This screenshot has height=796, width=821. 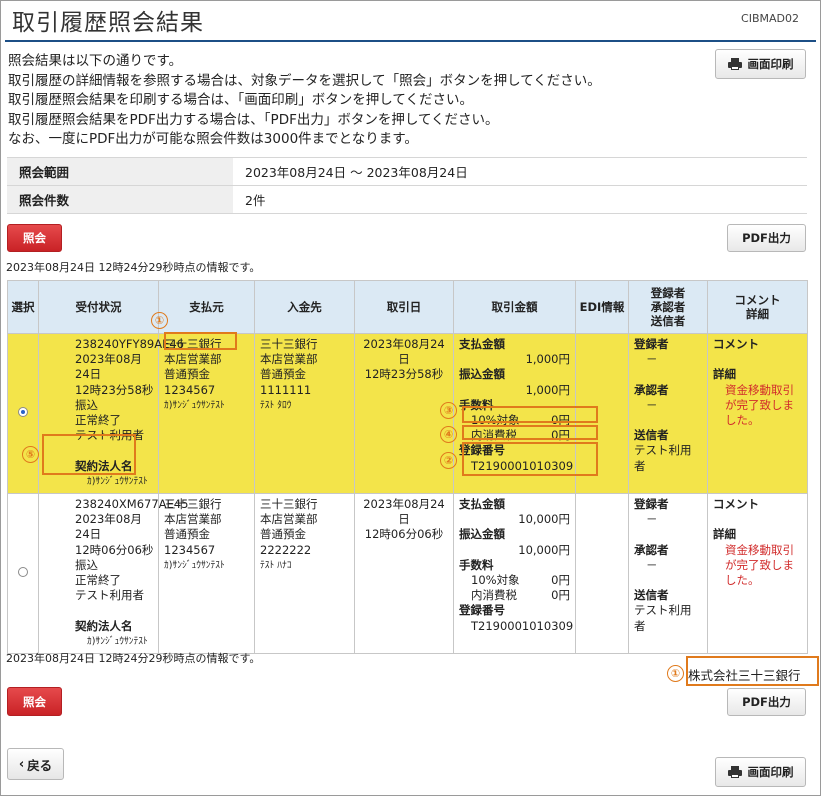 I want to click on reg-no-value: T2190001010309, so click(x=522, y=625).